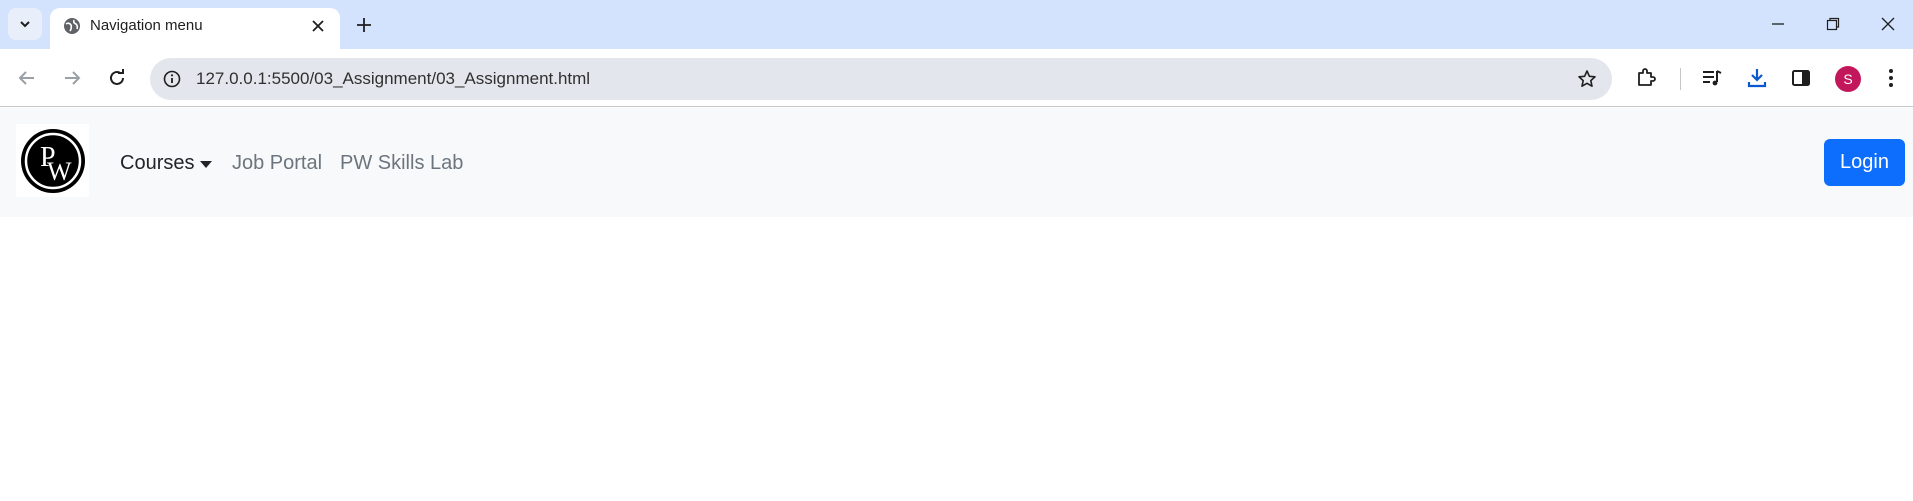 This screenshot has height=501, width=1913. What do you see at coordinates (59, 171) in the screenshot?
I see `svg-text: W` at bounding box center [59, 171].